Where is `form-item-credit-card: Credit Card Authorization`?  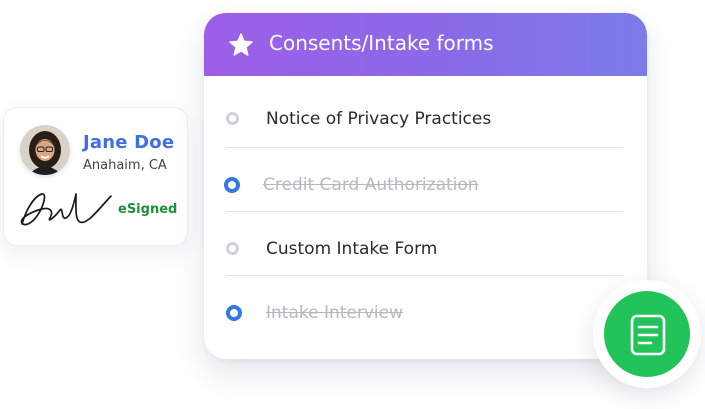
form-item-credit-card: Credit Card Authorization is located at coordinates (425, 189).